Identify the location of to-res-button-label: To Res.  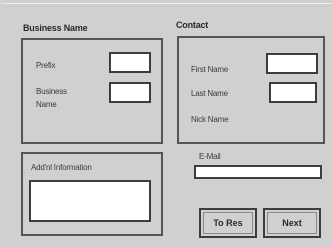
(228, 223).